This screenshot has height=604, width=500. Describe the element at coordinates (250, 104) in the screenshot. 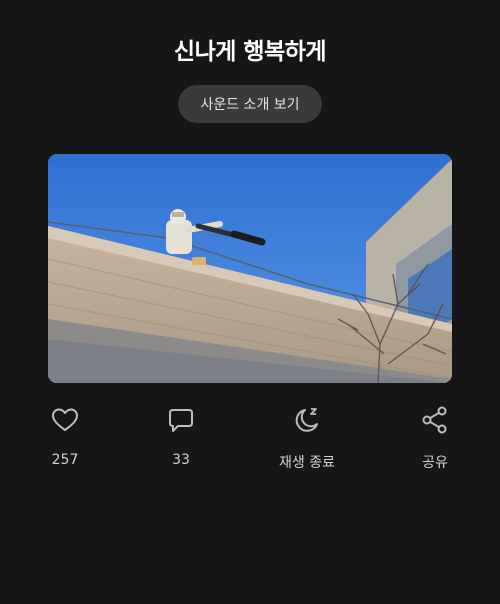

I see `sound-intro-button: 사운드 소개 보기` at that location.